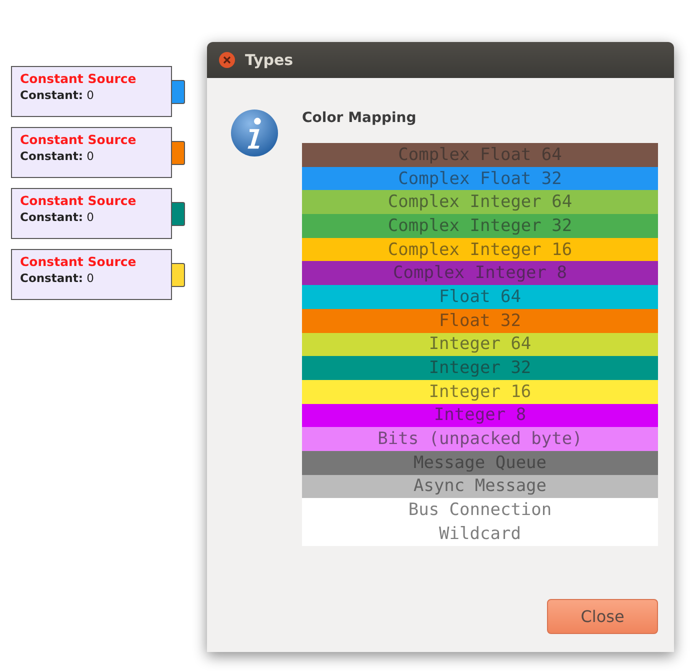 This screenshot has height=671, width=690. What do you see at coordinates (480, 226) in the screenshot?
I see `type-row: Complex Integer 32` at bounding box center [480, 226].